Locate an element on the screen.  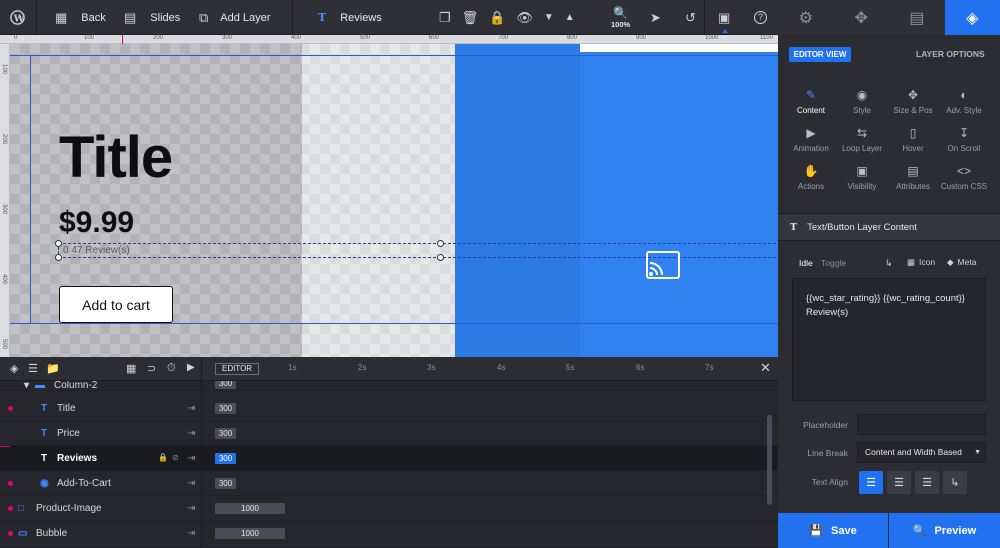
price-layer: $9.99 is located at coordinates (96, 223).